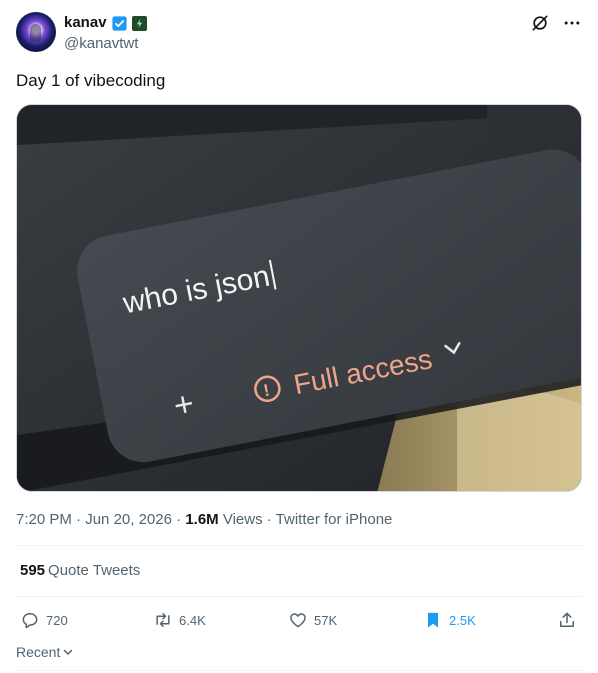 The height and width of the screenshot is (673, 598). I want to click on reply-count: 720, so click(57, 620).